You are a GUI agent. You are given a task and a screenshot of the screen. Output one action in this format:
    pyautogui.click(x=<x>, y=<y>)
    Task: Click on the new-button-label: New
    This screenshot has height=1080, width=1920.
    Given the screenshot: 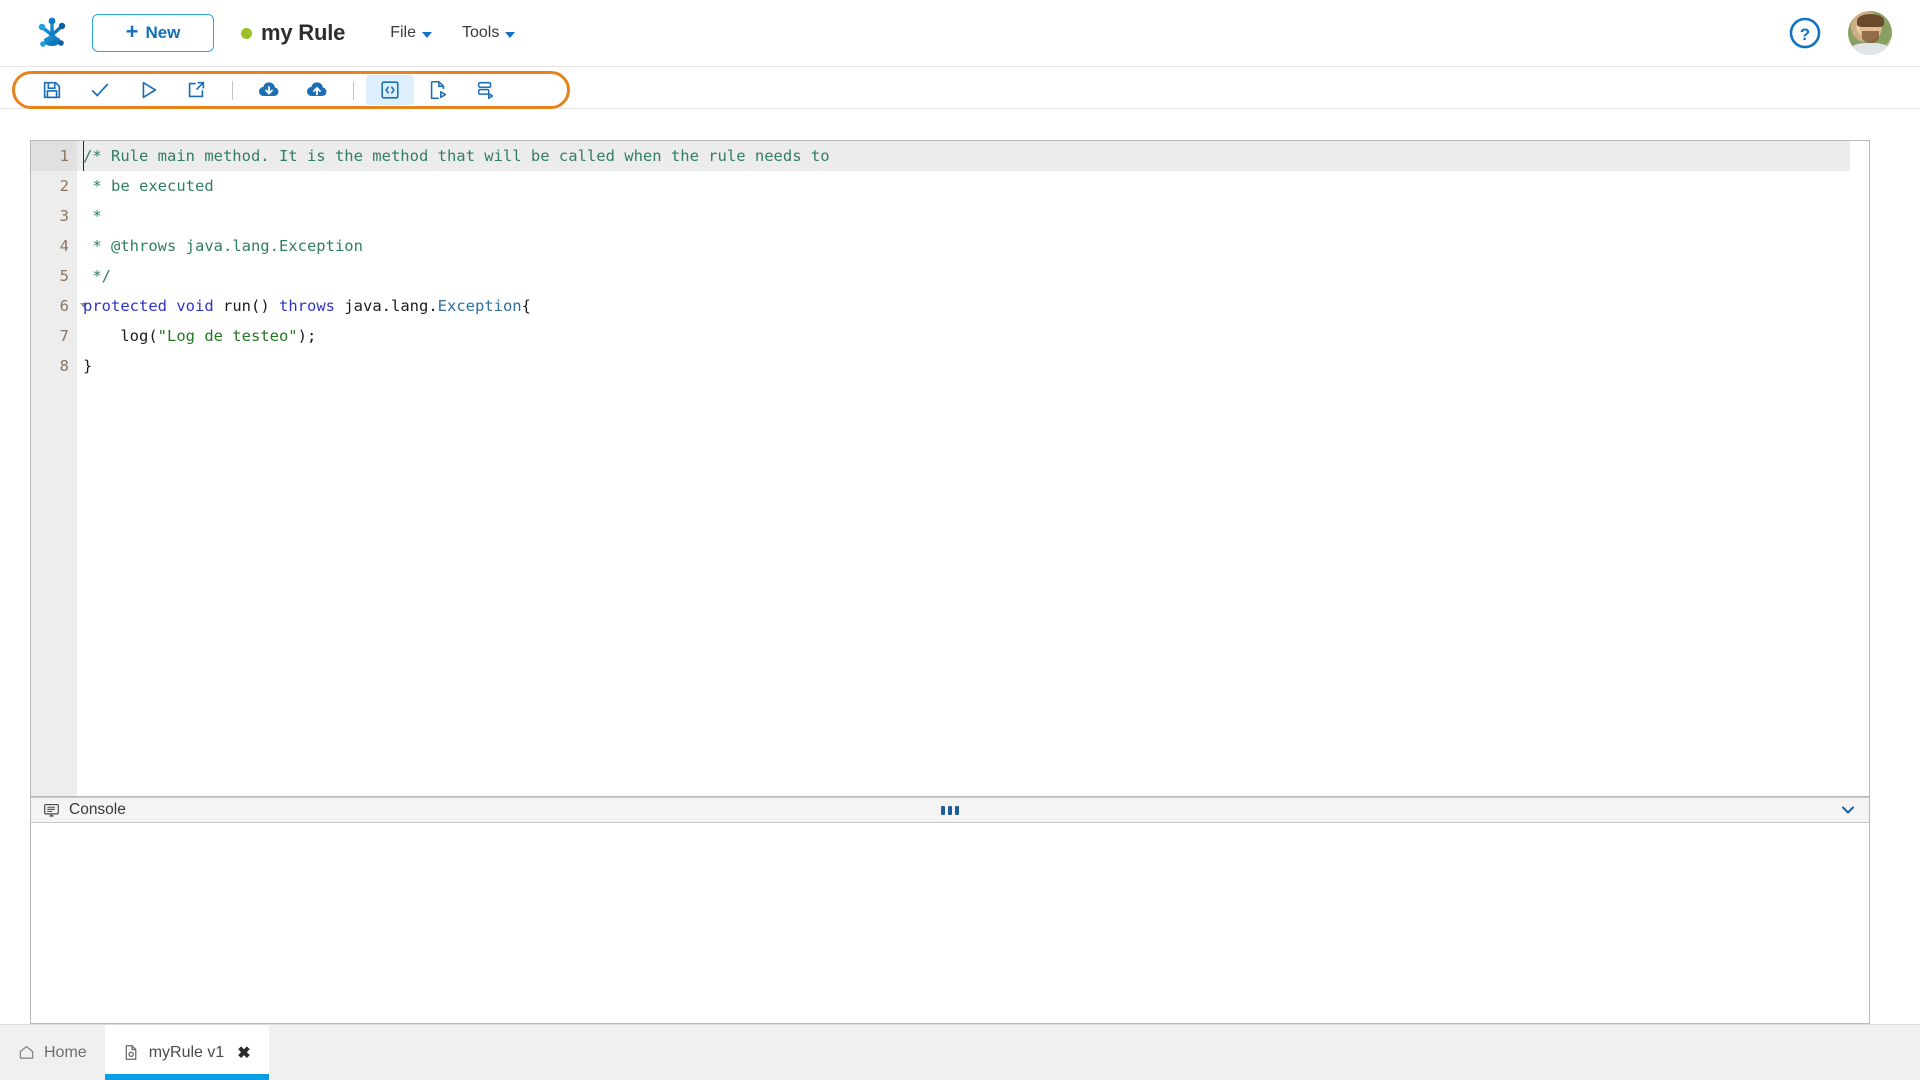 What is the action you would take?
    pyautogui.click(x=163, y=32)
    